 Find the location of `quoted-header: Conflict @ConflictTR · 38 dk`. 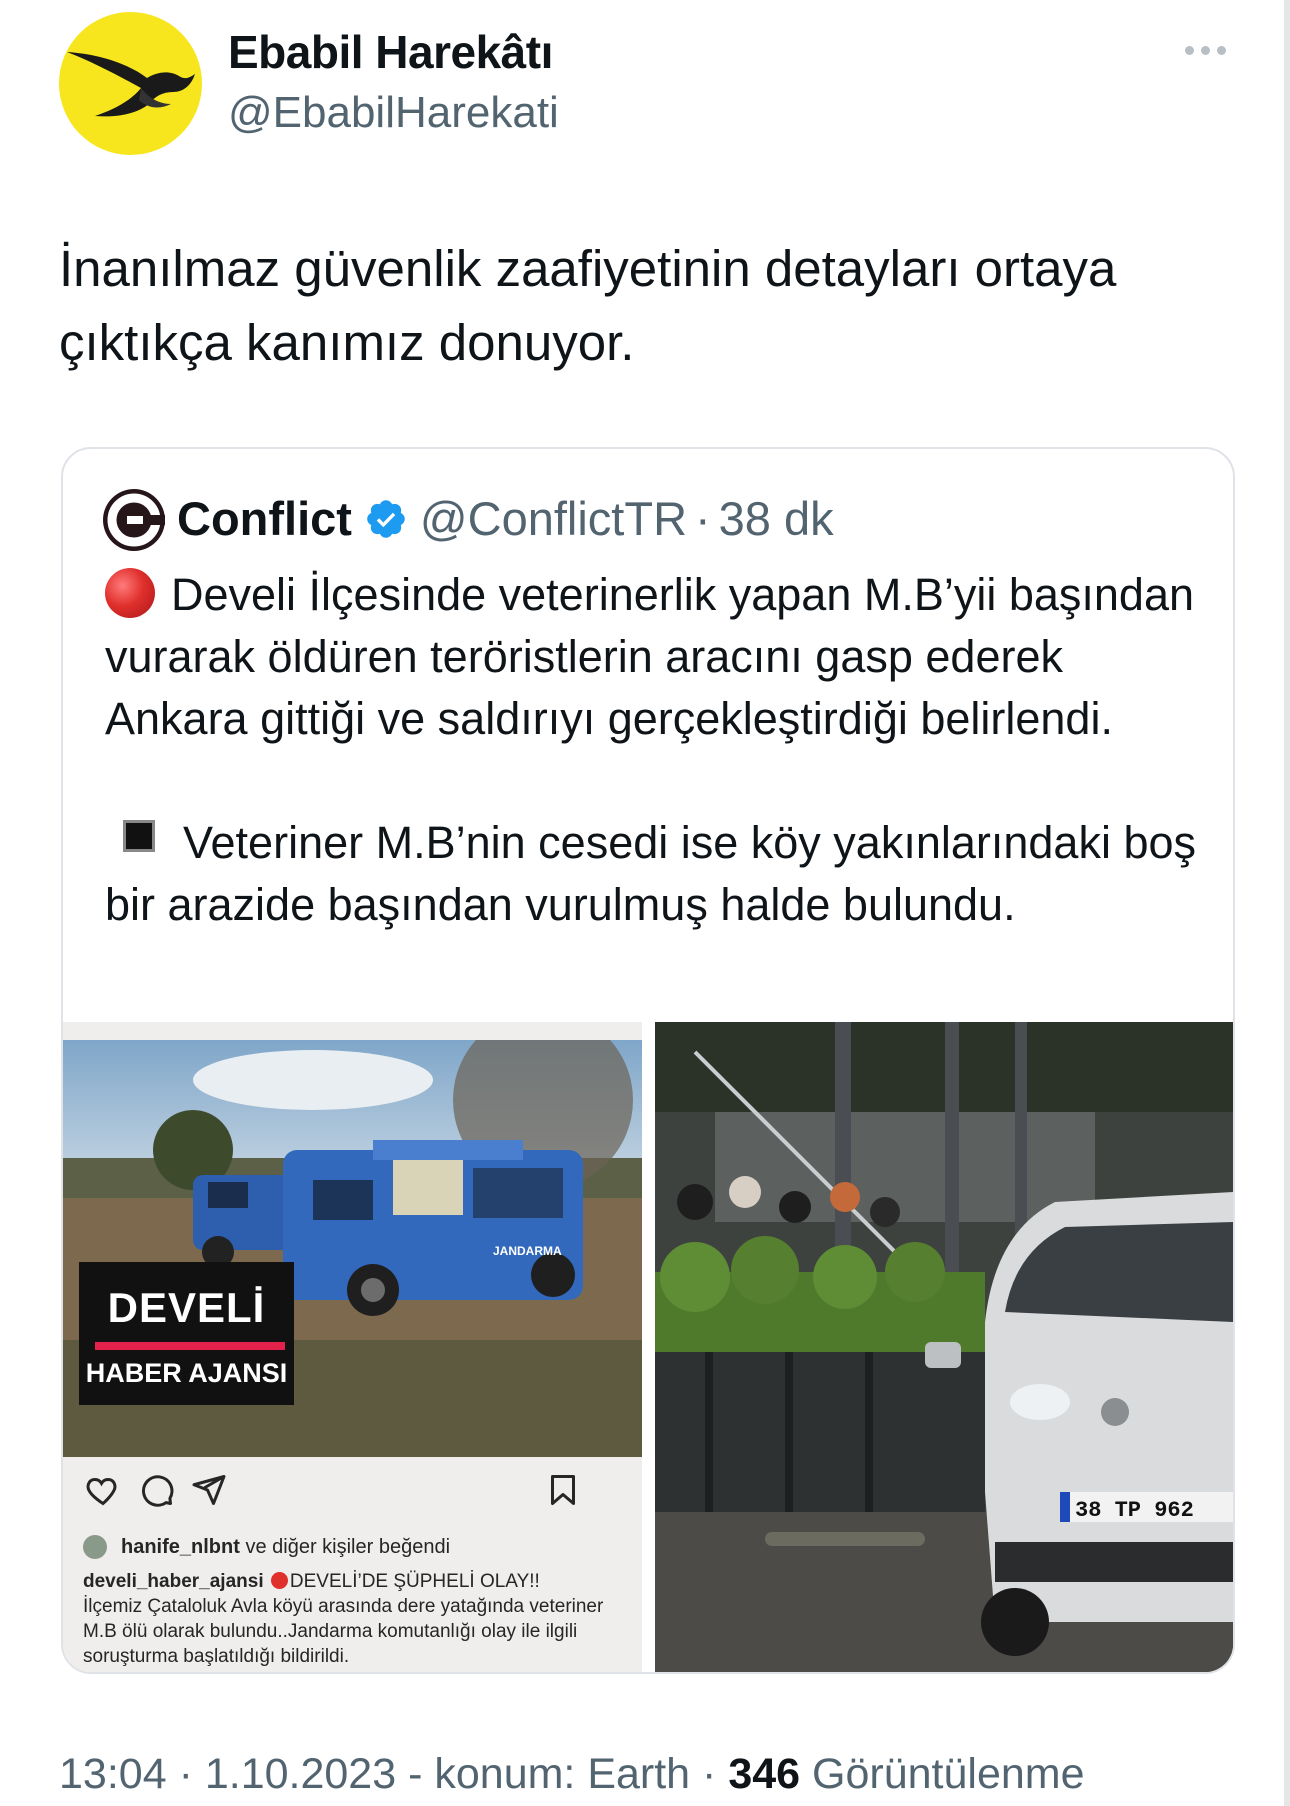

quoted-header: Conflict @ConflictTR · 38 dk is located at coordinates (505, 518).